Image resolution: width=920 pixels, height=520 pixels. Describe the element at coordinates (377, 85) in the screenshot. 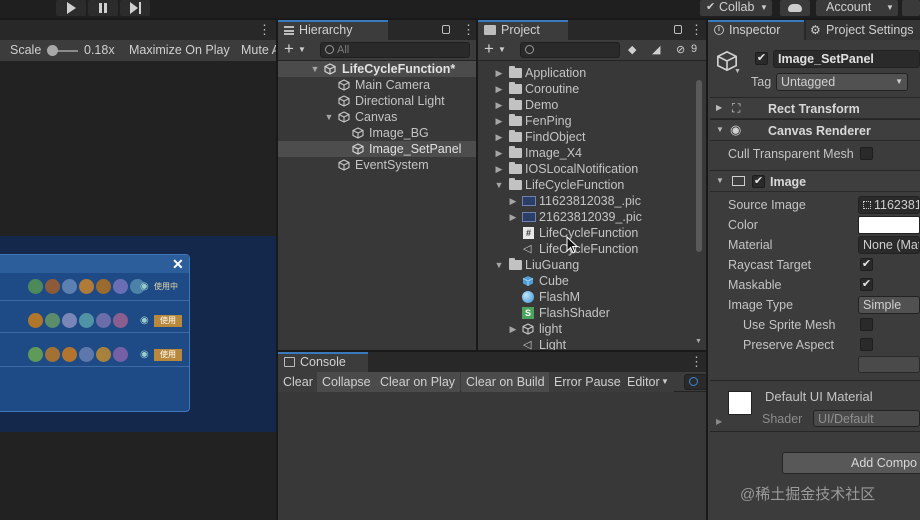

I see `tree-item-main-camera: Main Camera` at that location.